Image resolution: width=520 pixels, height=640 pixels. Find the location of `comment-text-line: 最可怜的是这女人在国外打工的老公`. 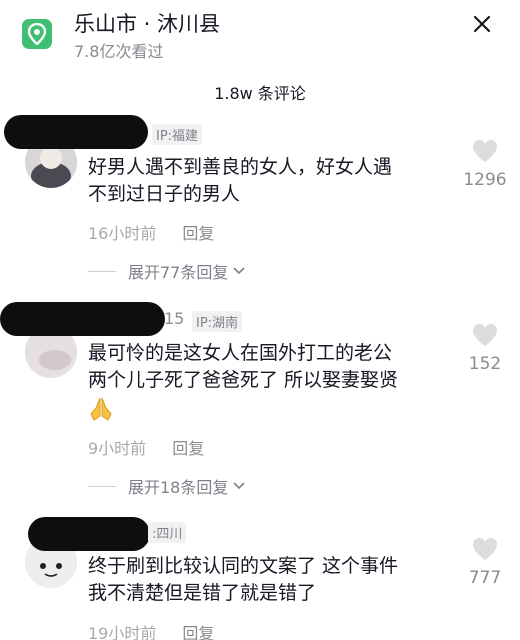

comment-text-line: 最可怜的是这女人在国外打工的老公 is located at coordinates (240, 353).